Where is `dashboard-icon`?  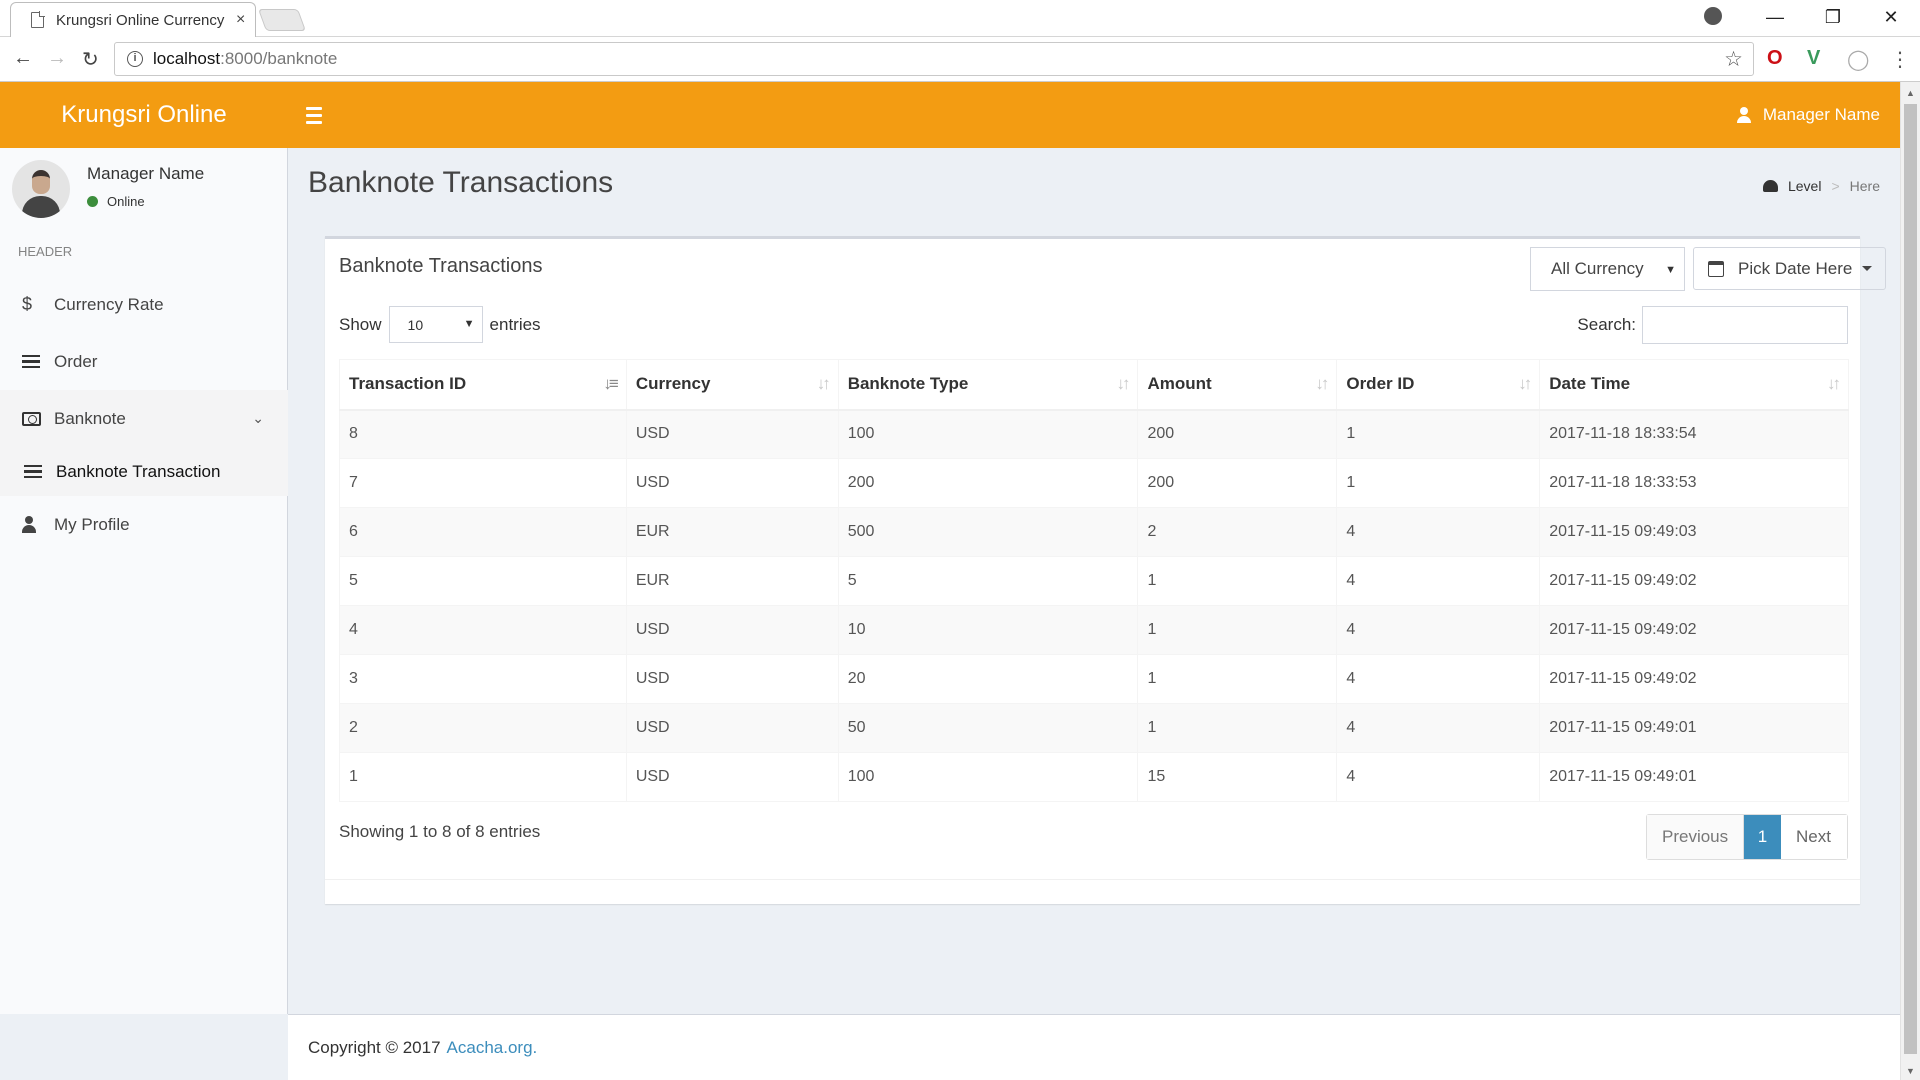
dashboard-icon is located at coordinates (1770, 186).